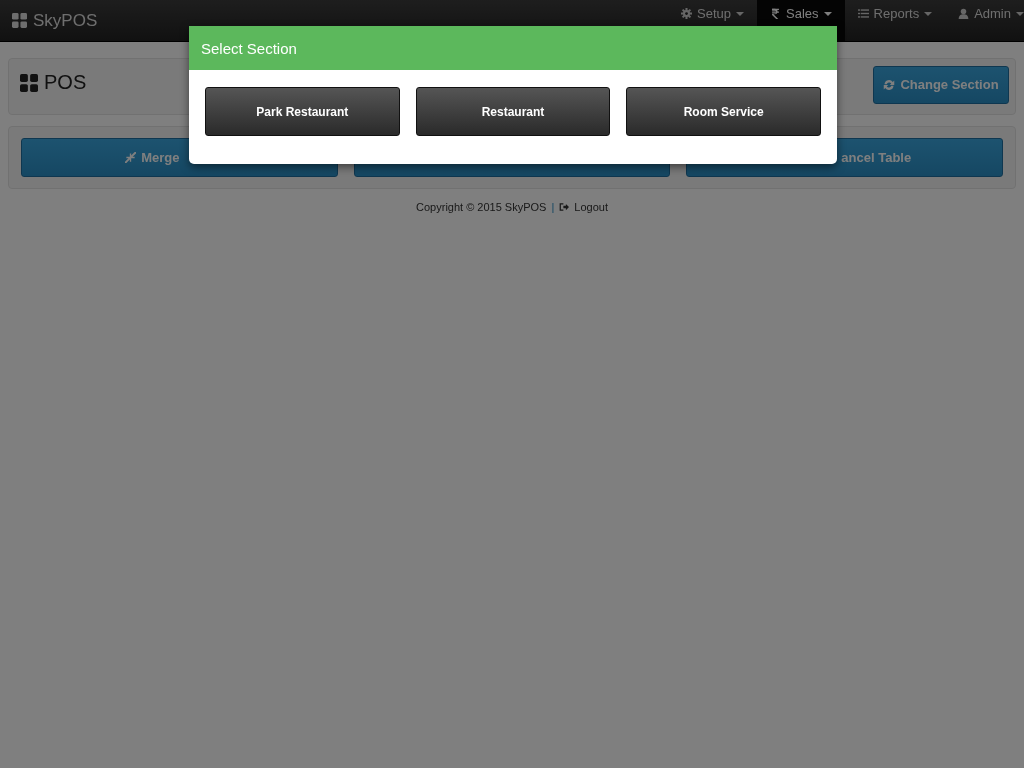  What do you see at coordinates (964, 13) in the screenshot?
I see `user-icon` at bounding box center [964, 13].